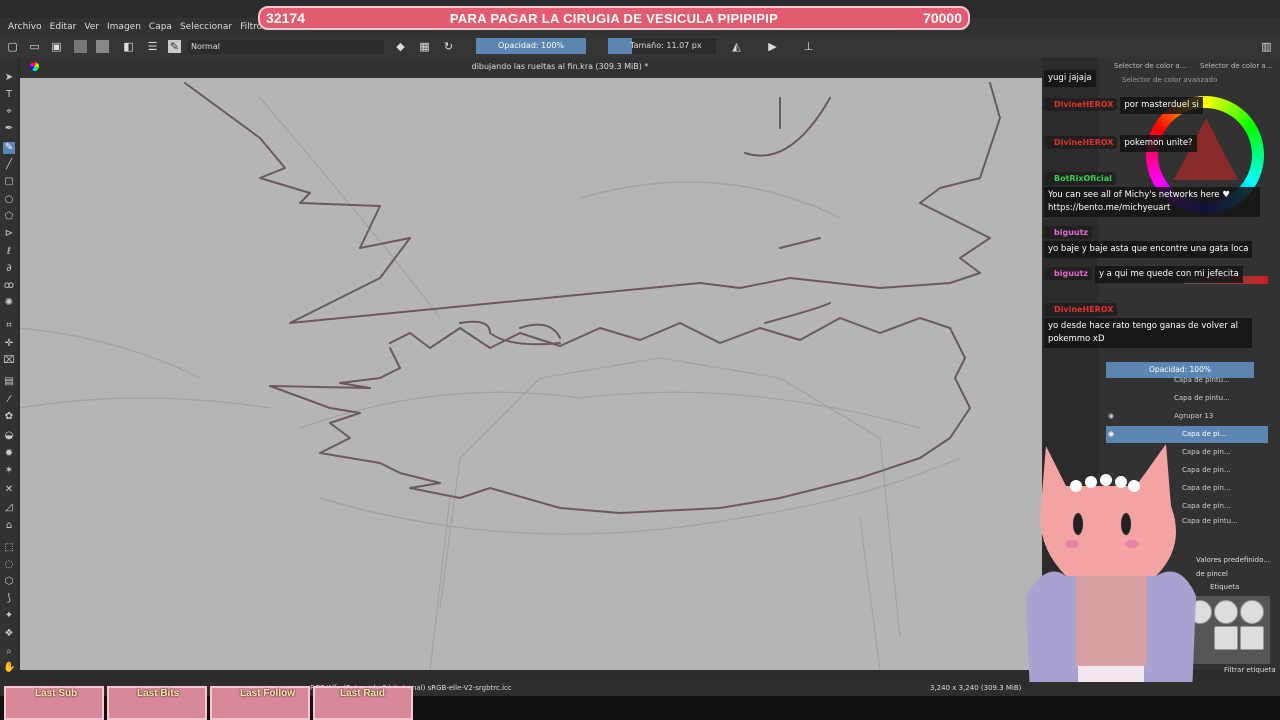 This screenshot has height=720, width=1280. I want to click on chat-message: biguutz y a qui me quede con mi jefecita, so click(1154, 273).